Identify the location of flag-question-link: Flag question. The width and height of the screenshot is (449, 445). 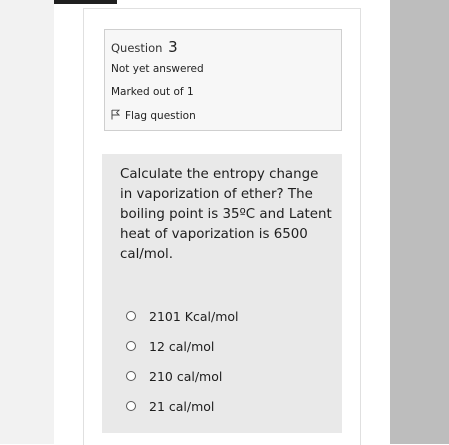
(153, 116).